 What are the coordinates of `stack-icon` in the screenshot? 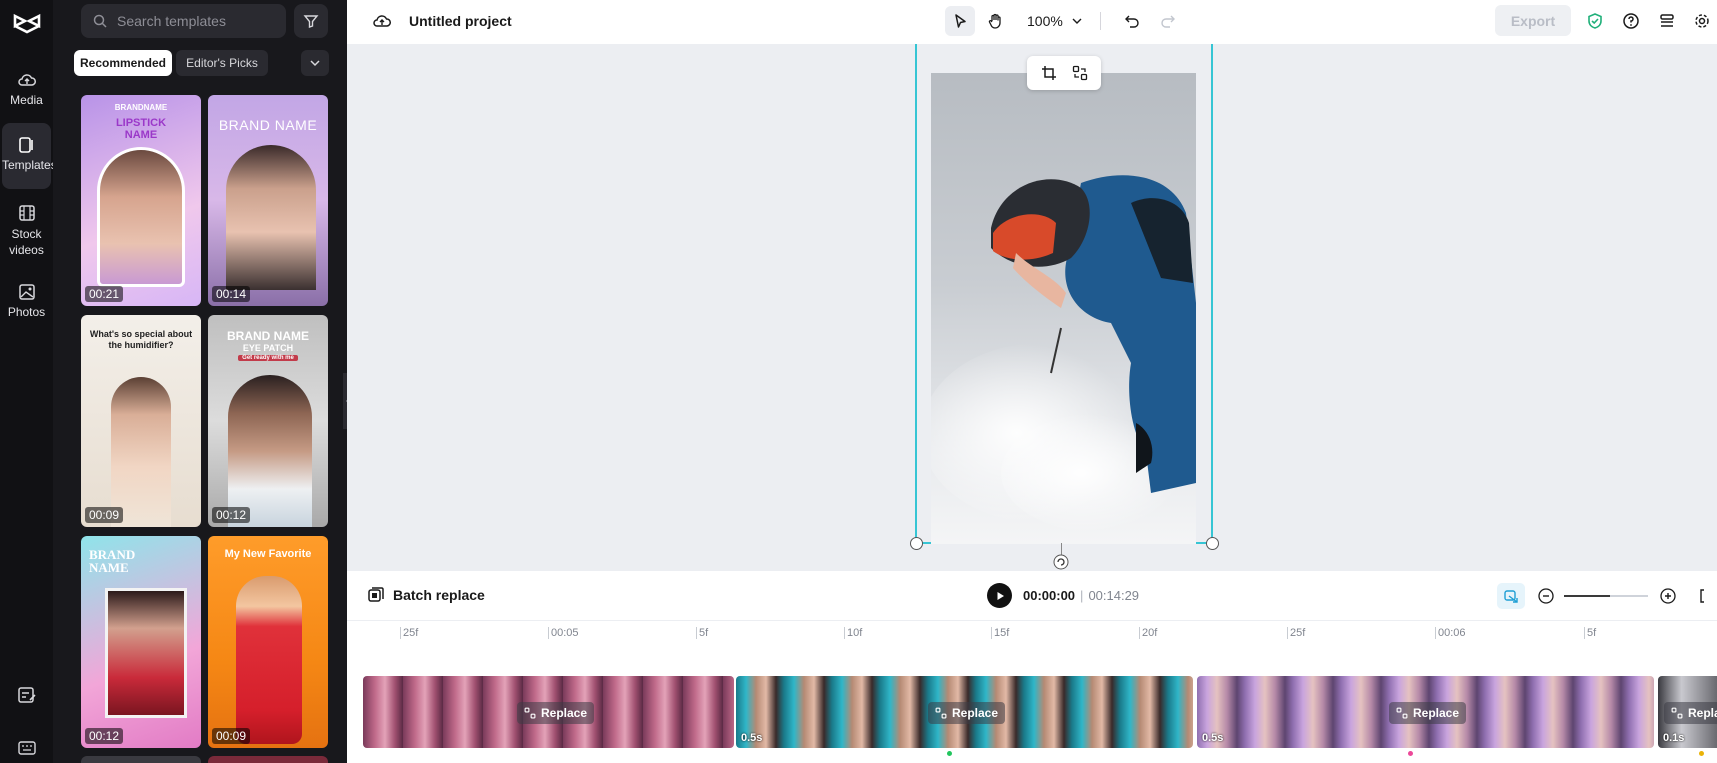 It's located at (1667, 20).